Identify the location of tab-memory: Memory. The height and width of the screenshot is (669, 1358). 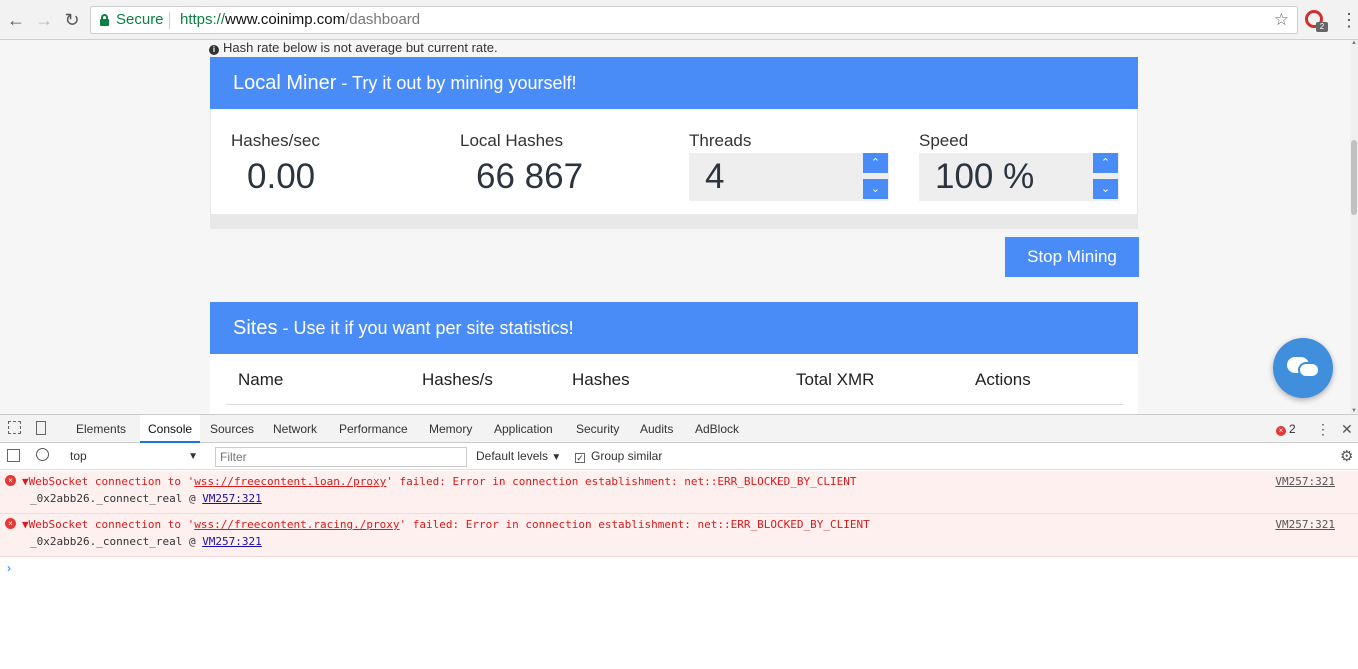
(450, 429).